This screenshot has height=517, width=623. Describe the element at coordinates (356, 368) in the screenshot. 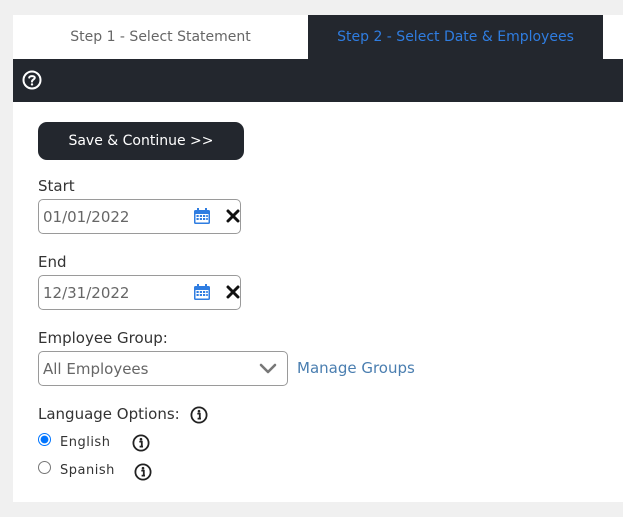

I see `manage-groups-link: Manage Groups` at that location.